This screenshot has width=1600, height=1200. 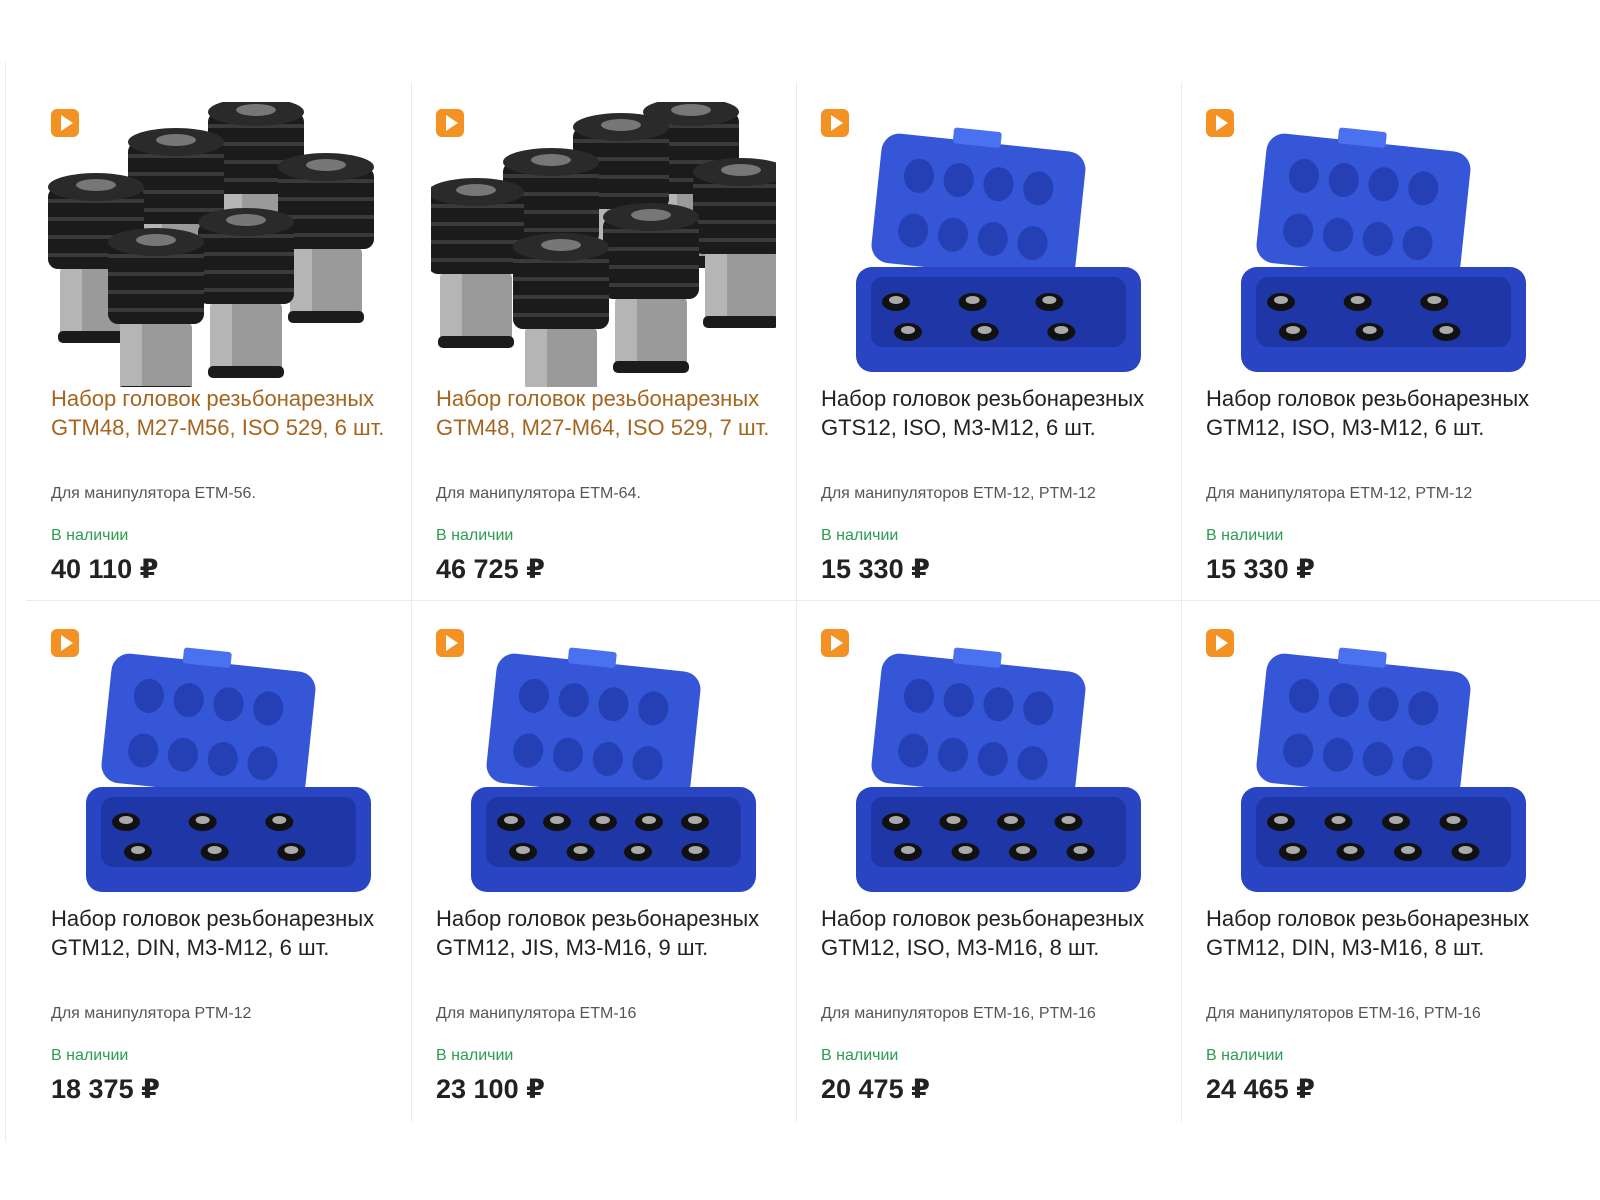 What do you see at coordinates (538, 493) in the screenshot?
I see `product-description: Для манипулятора ETM-64.` at bounding box center [538, 493].